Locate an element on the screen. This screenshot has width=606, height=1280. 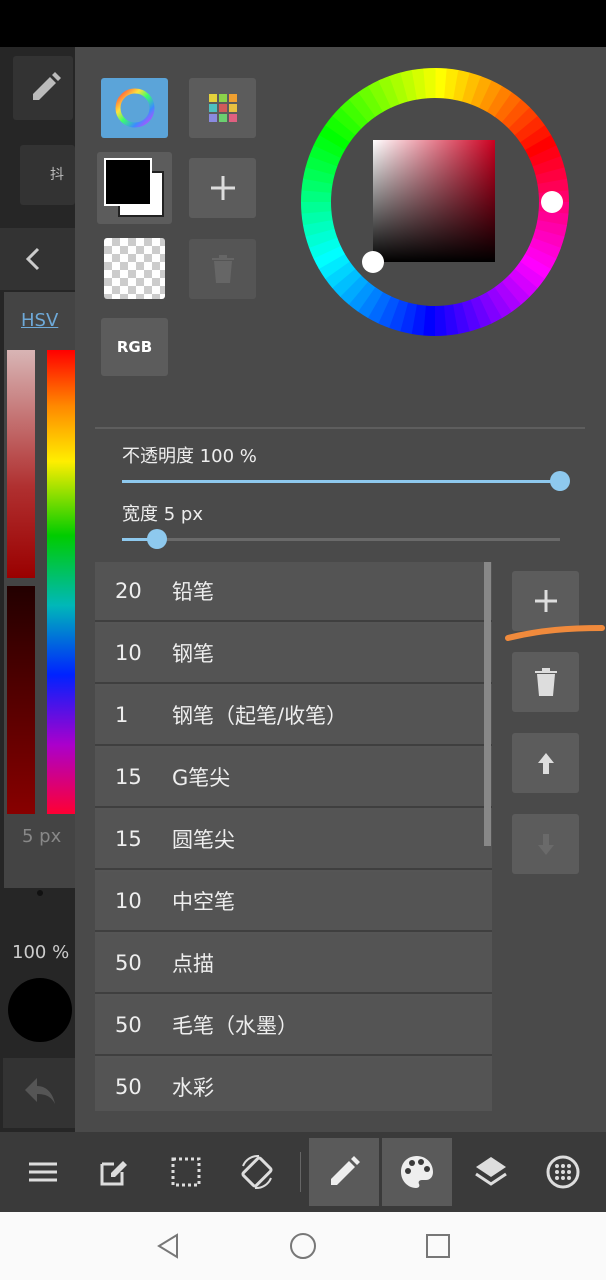
color-wheel-icon is located at coordinates (134, 108).